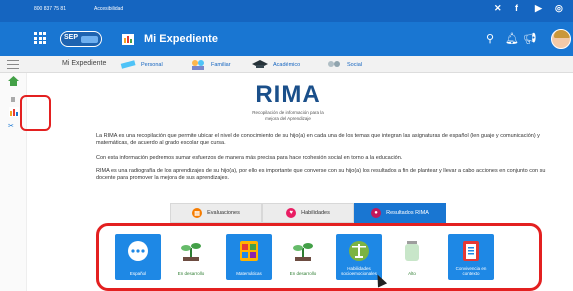 The image size is (573, 291). What do you see at coordinates (198, 65) in the screenshot?
I see `family-icon` at bounding box center [198, 65].